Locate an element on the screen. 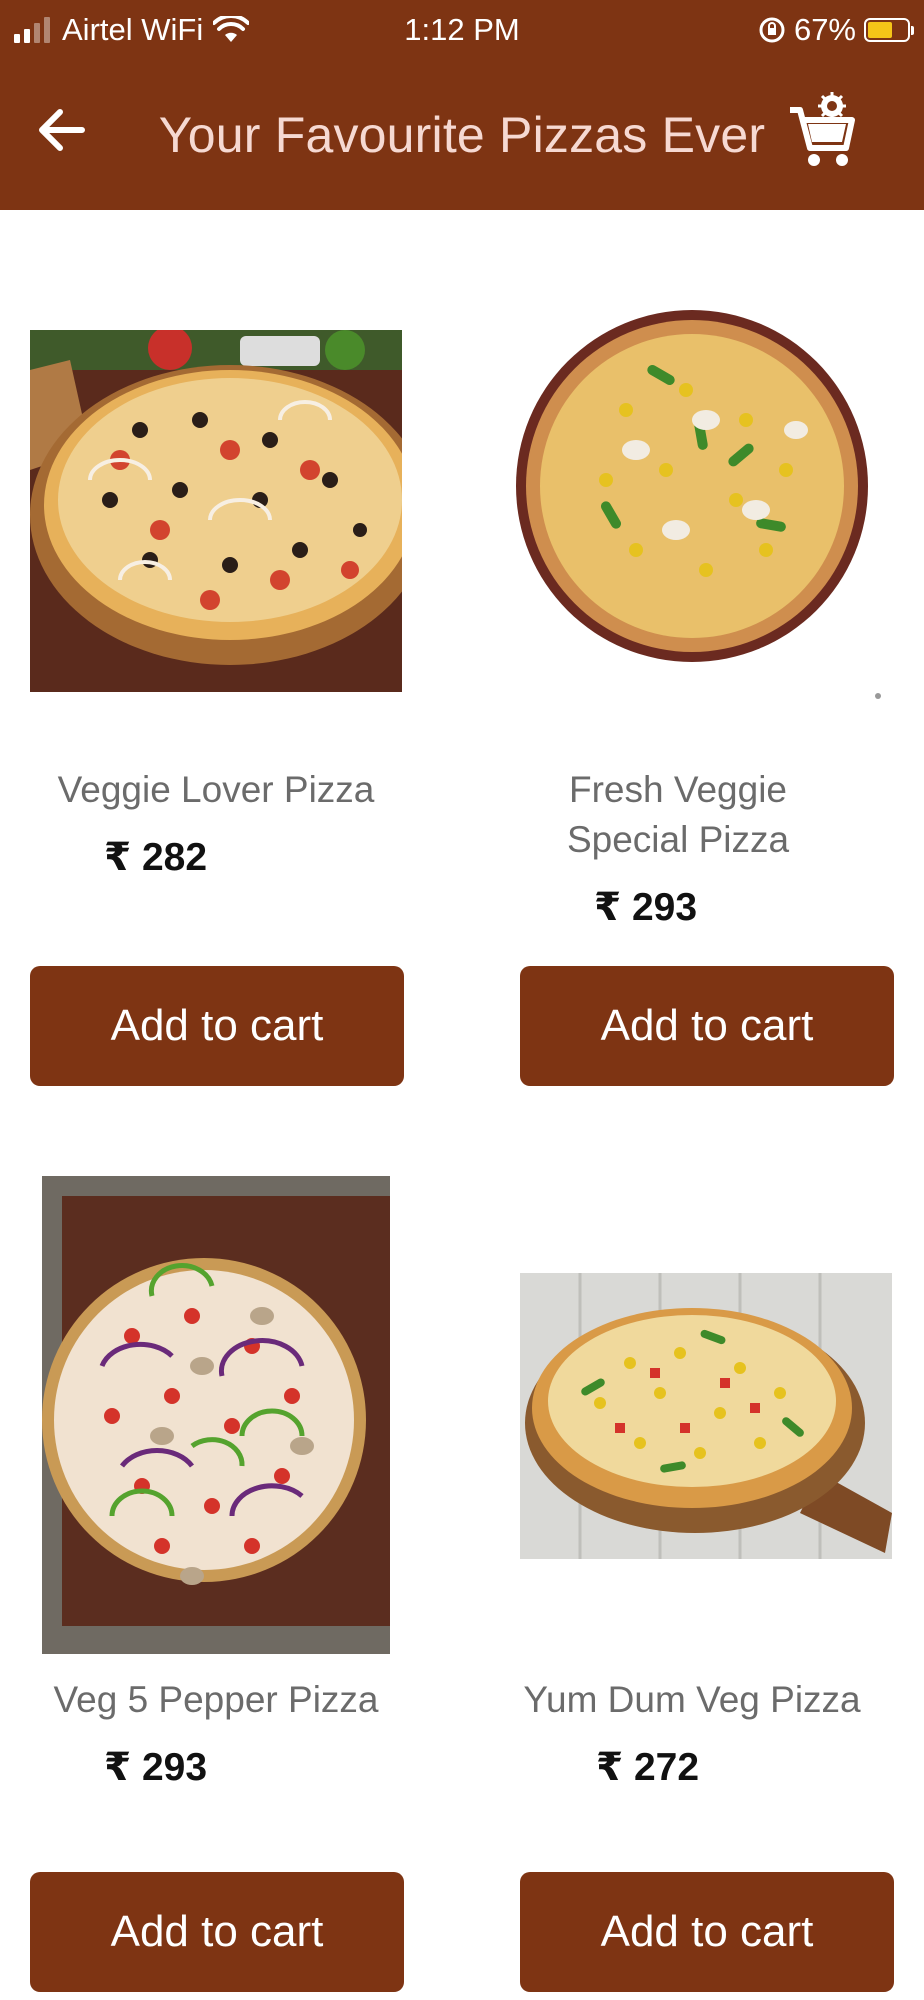  product-name: Fresh Veggie Special Pizza is located at coordinates (678, 815).